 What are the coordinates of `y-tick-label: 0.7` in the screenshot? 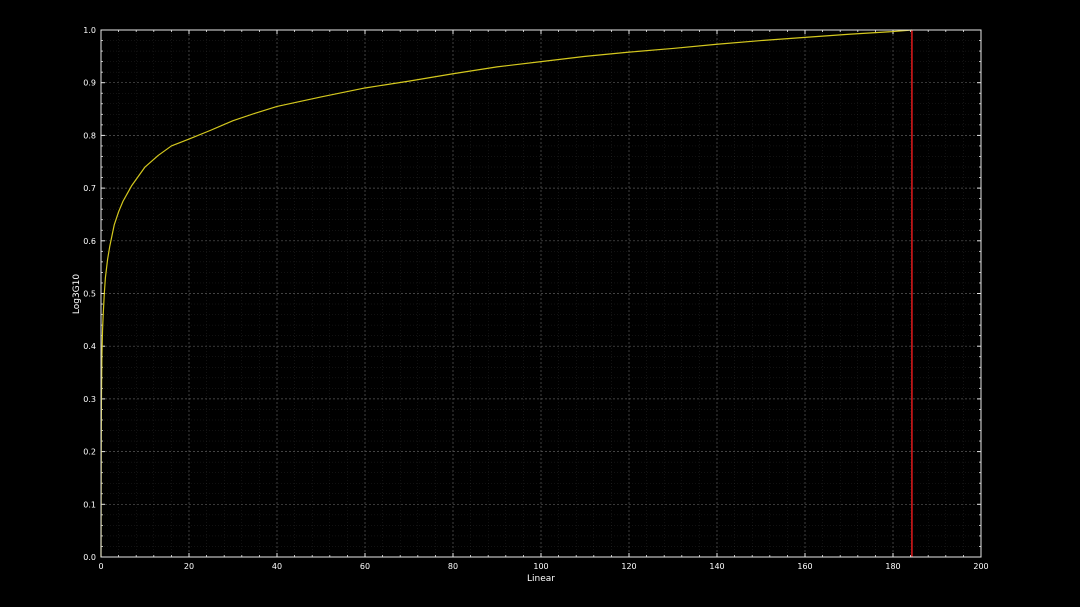 It's located at (89, 188).